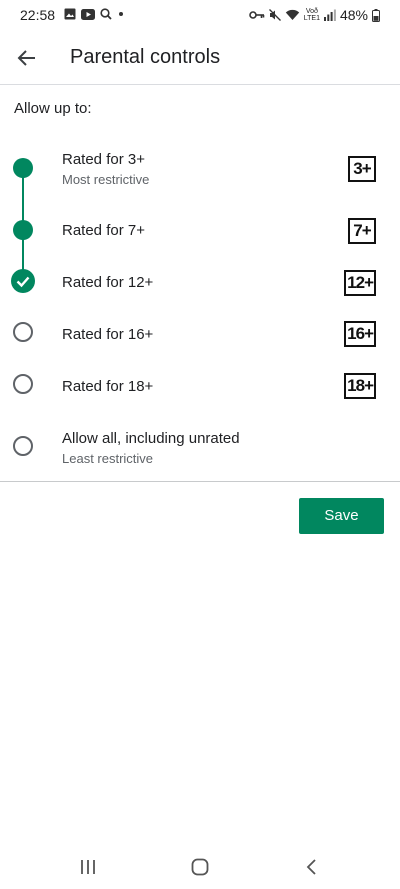 Image resolution: width=400 pixels, height=889 pixels. What do you see at coordinates (292, 14) in the screenshot?
I see `wifi-icon` at bounding box center [292, 14].